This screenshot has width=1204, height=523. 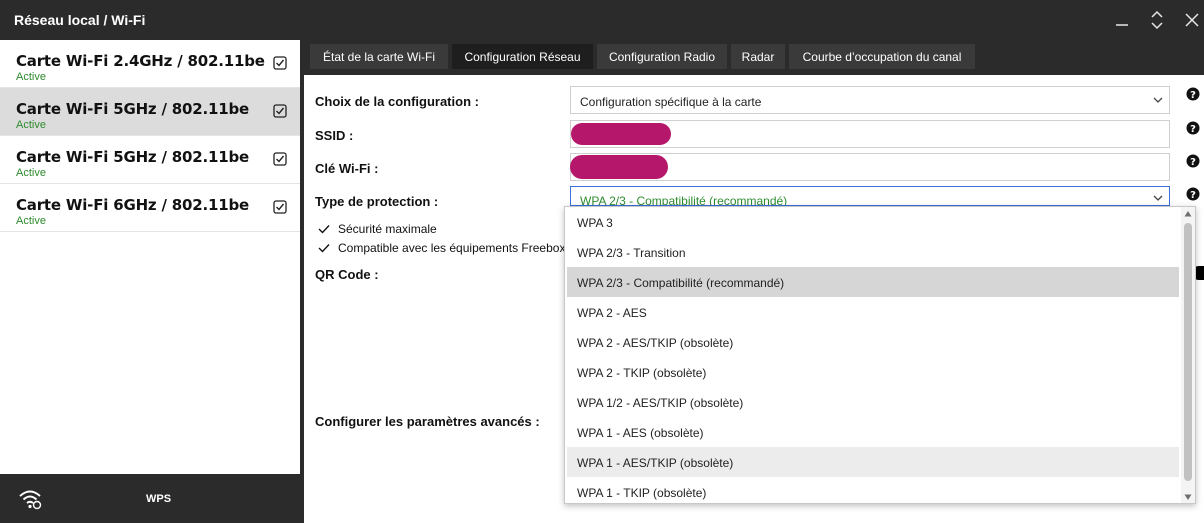 I want to click on scroll-up-icon, so click(x=1188, y=214).